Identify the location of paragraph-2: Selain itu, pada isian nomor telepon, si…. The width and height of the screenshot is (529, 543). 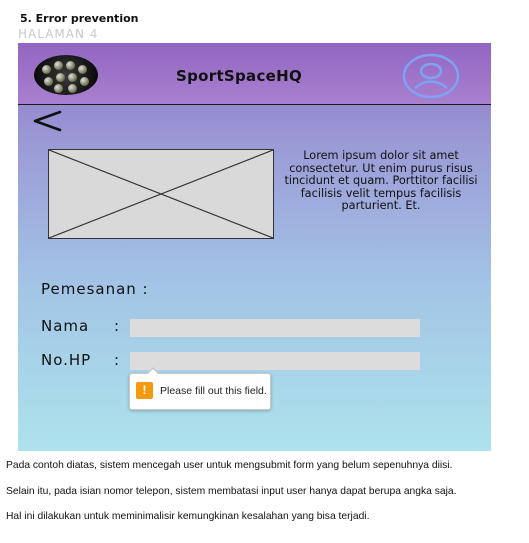
(231, 491).